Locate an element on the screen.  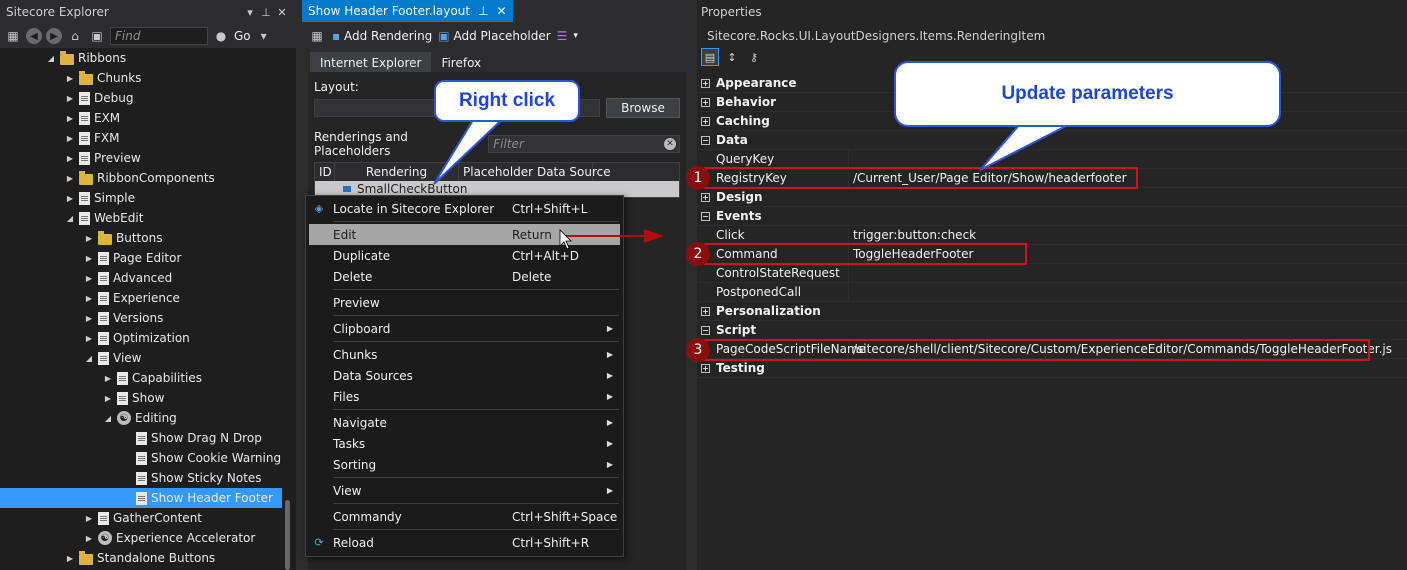
menu-item-view: View ▶ is located at coordinates (464, 490).